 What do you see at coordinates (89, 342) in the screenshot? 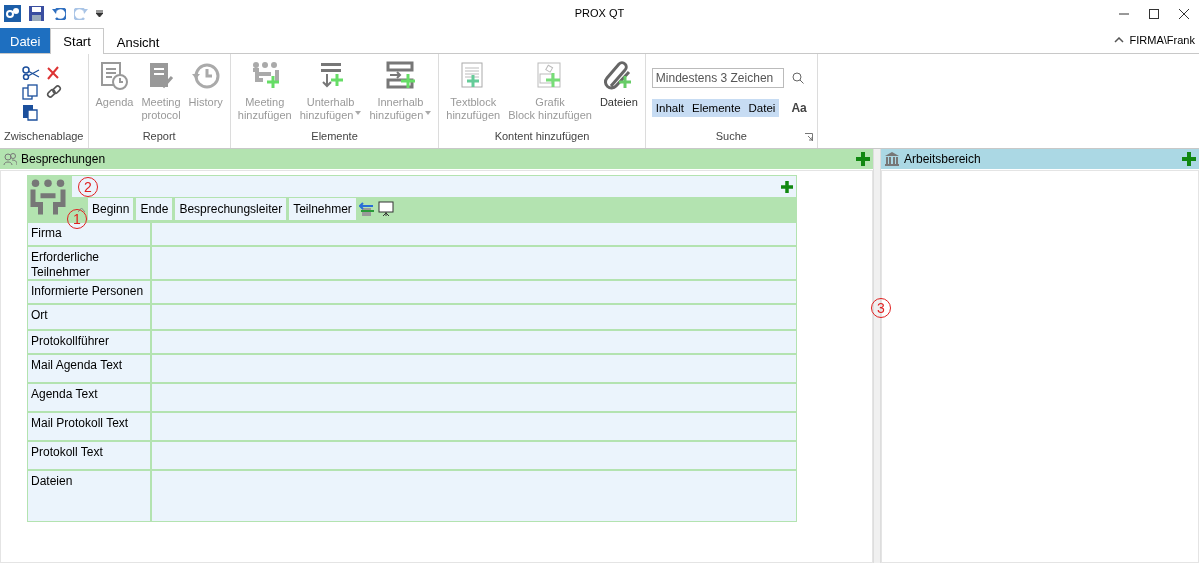
I see `field-label: Protokollführer` at bounding box center [89, 342].